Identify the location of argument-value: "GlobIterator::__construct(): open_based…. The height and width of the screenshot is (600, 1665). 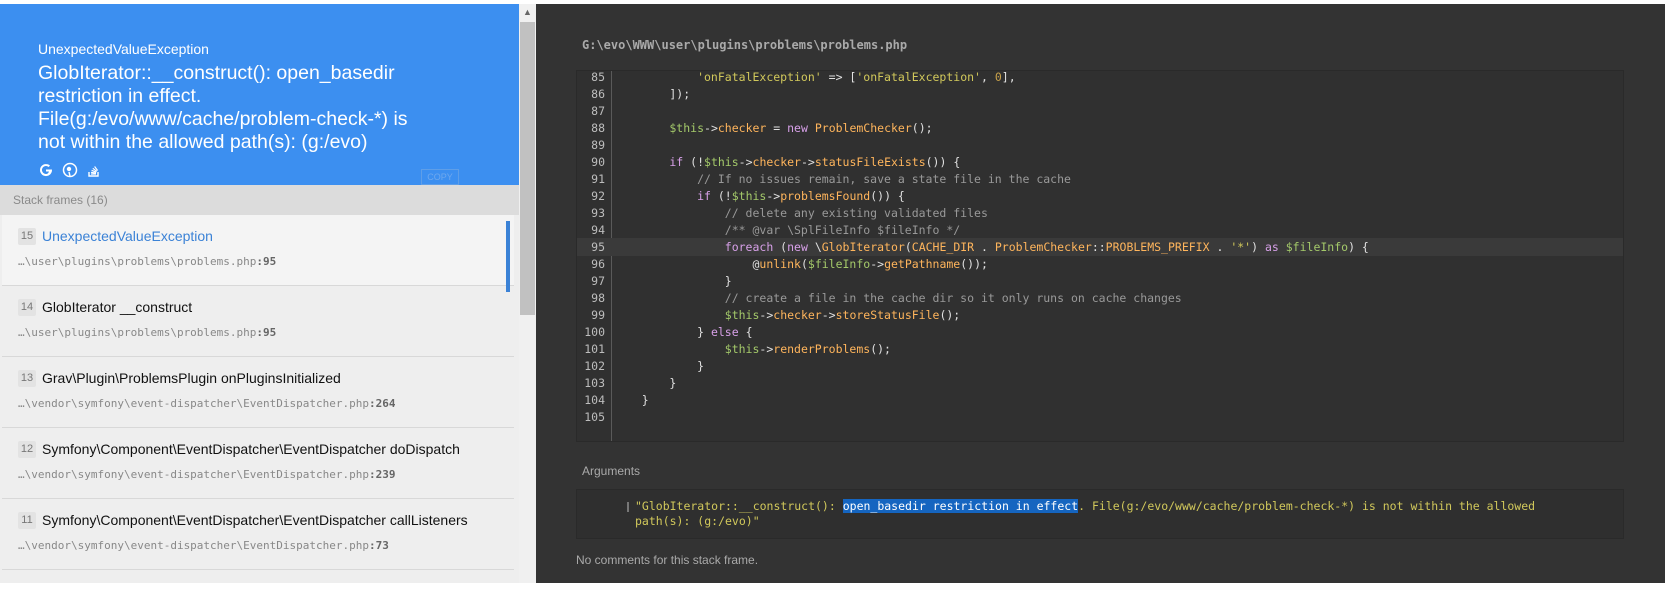
(1085, 513).